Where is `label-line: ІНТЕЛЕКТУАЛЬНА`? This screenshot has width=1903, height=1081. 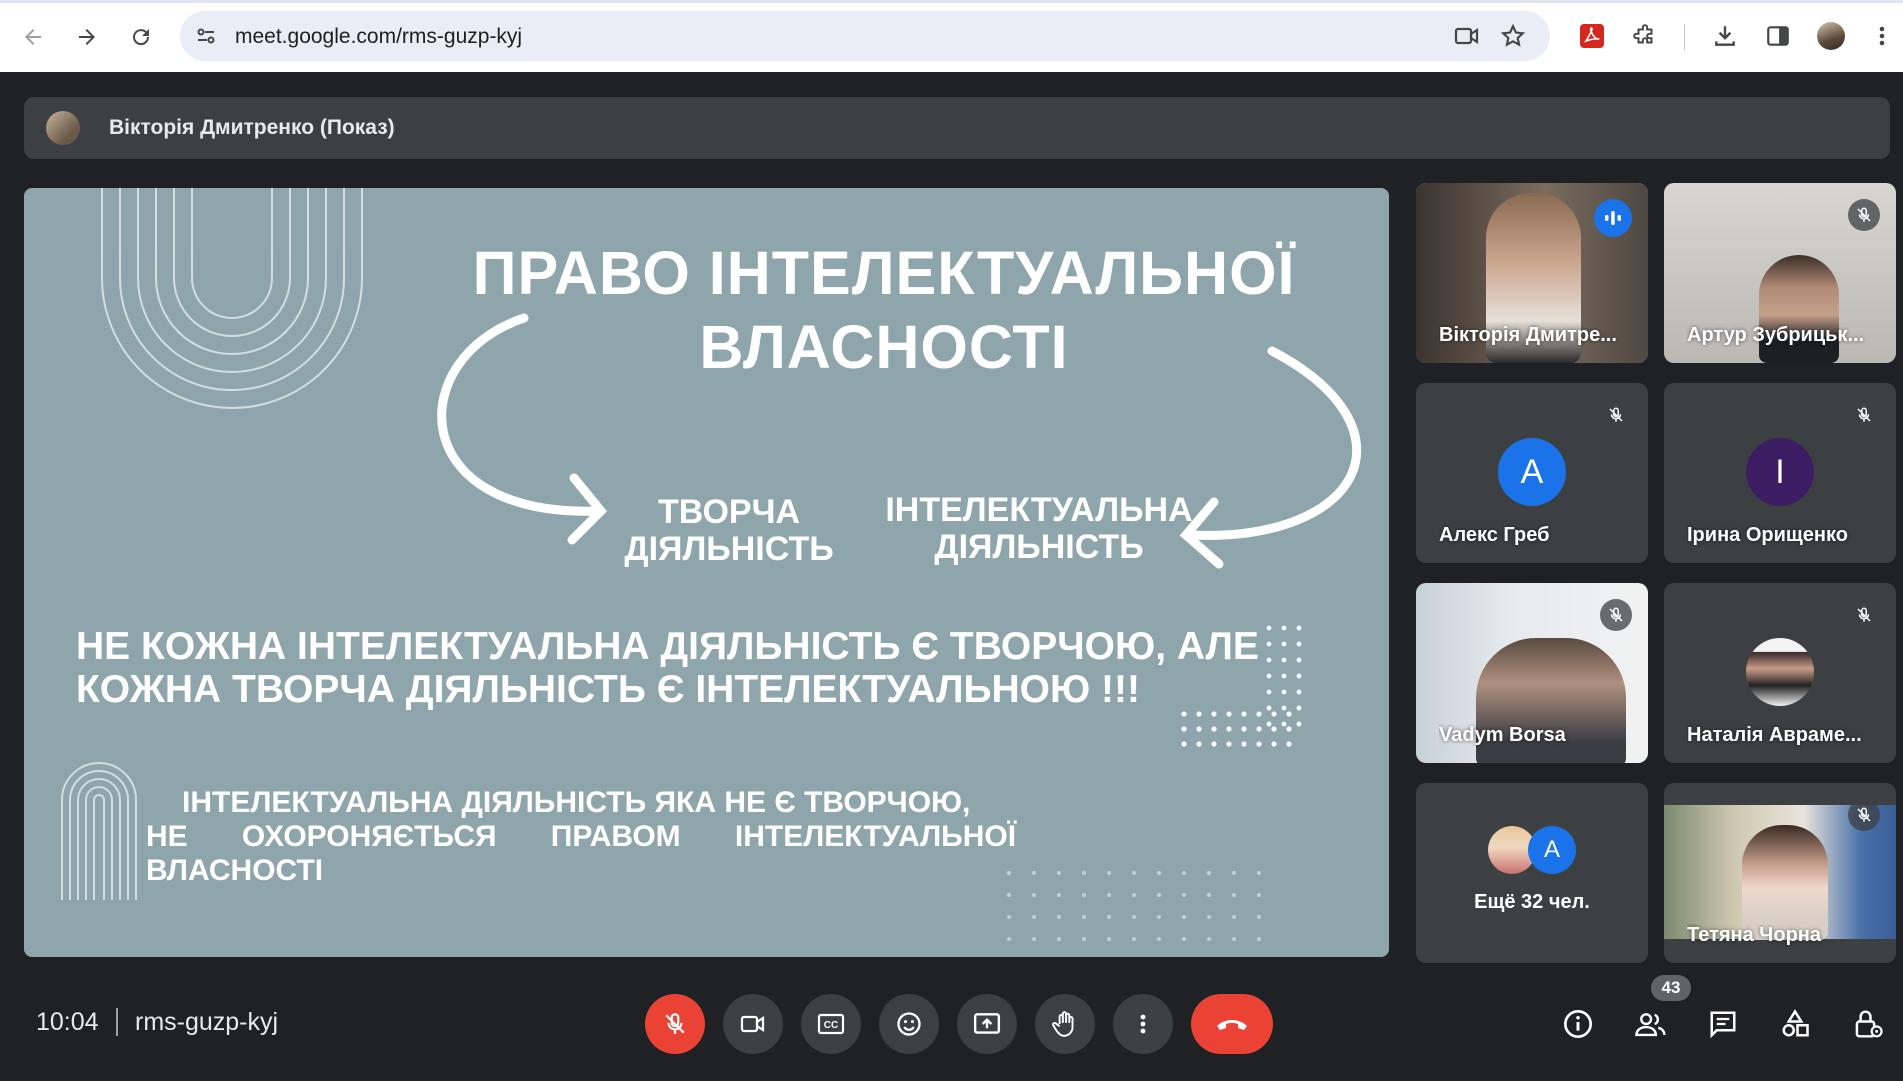
label-line: ІНТЕЛЕКТУАЛЬНА is located at coordinates (1039, 510).